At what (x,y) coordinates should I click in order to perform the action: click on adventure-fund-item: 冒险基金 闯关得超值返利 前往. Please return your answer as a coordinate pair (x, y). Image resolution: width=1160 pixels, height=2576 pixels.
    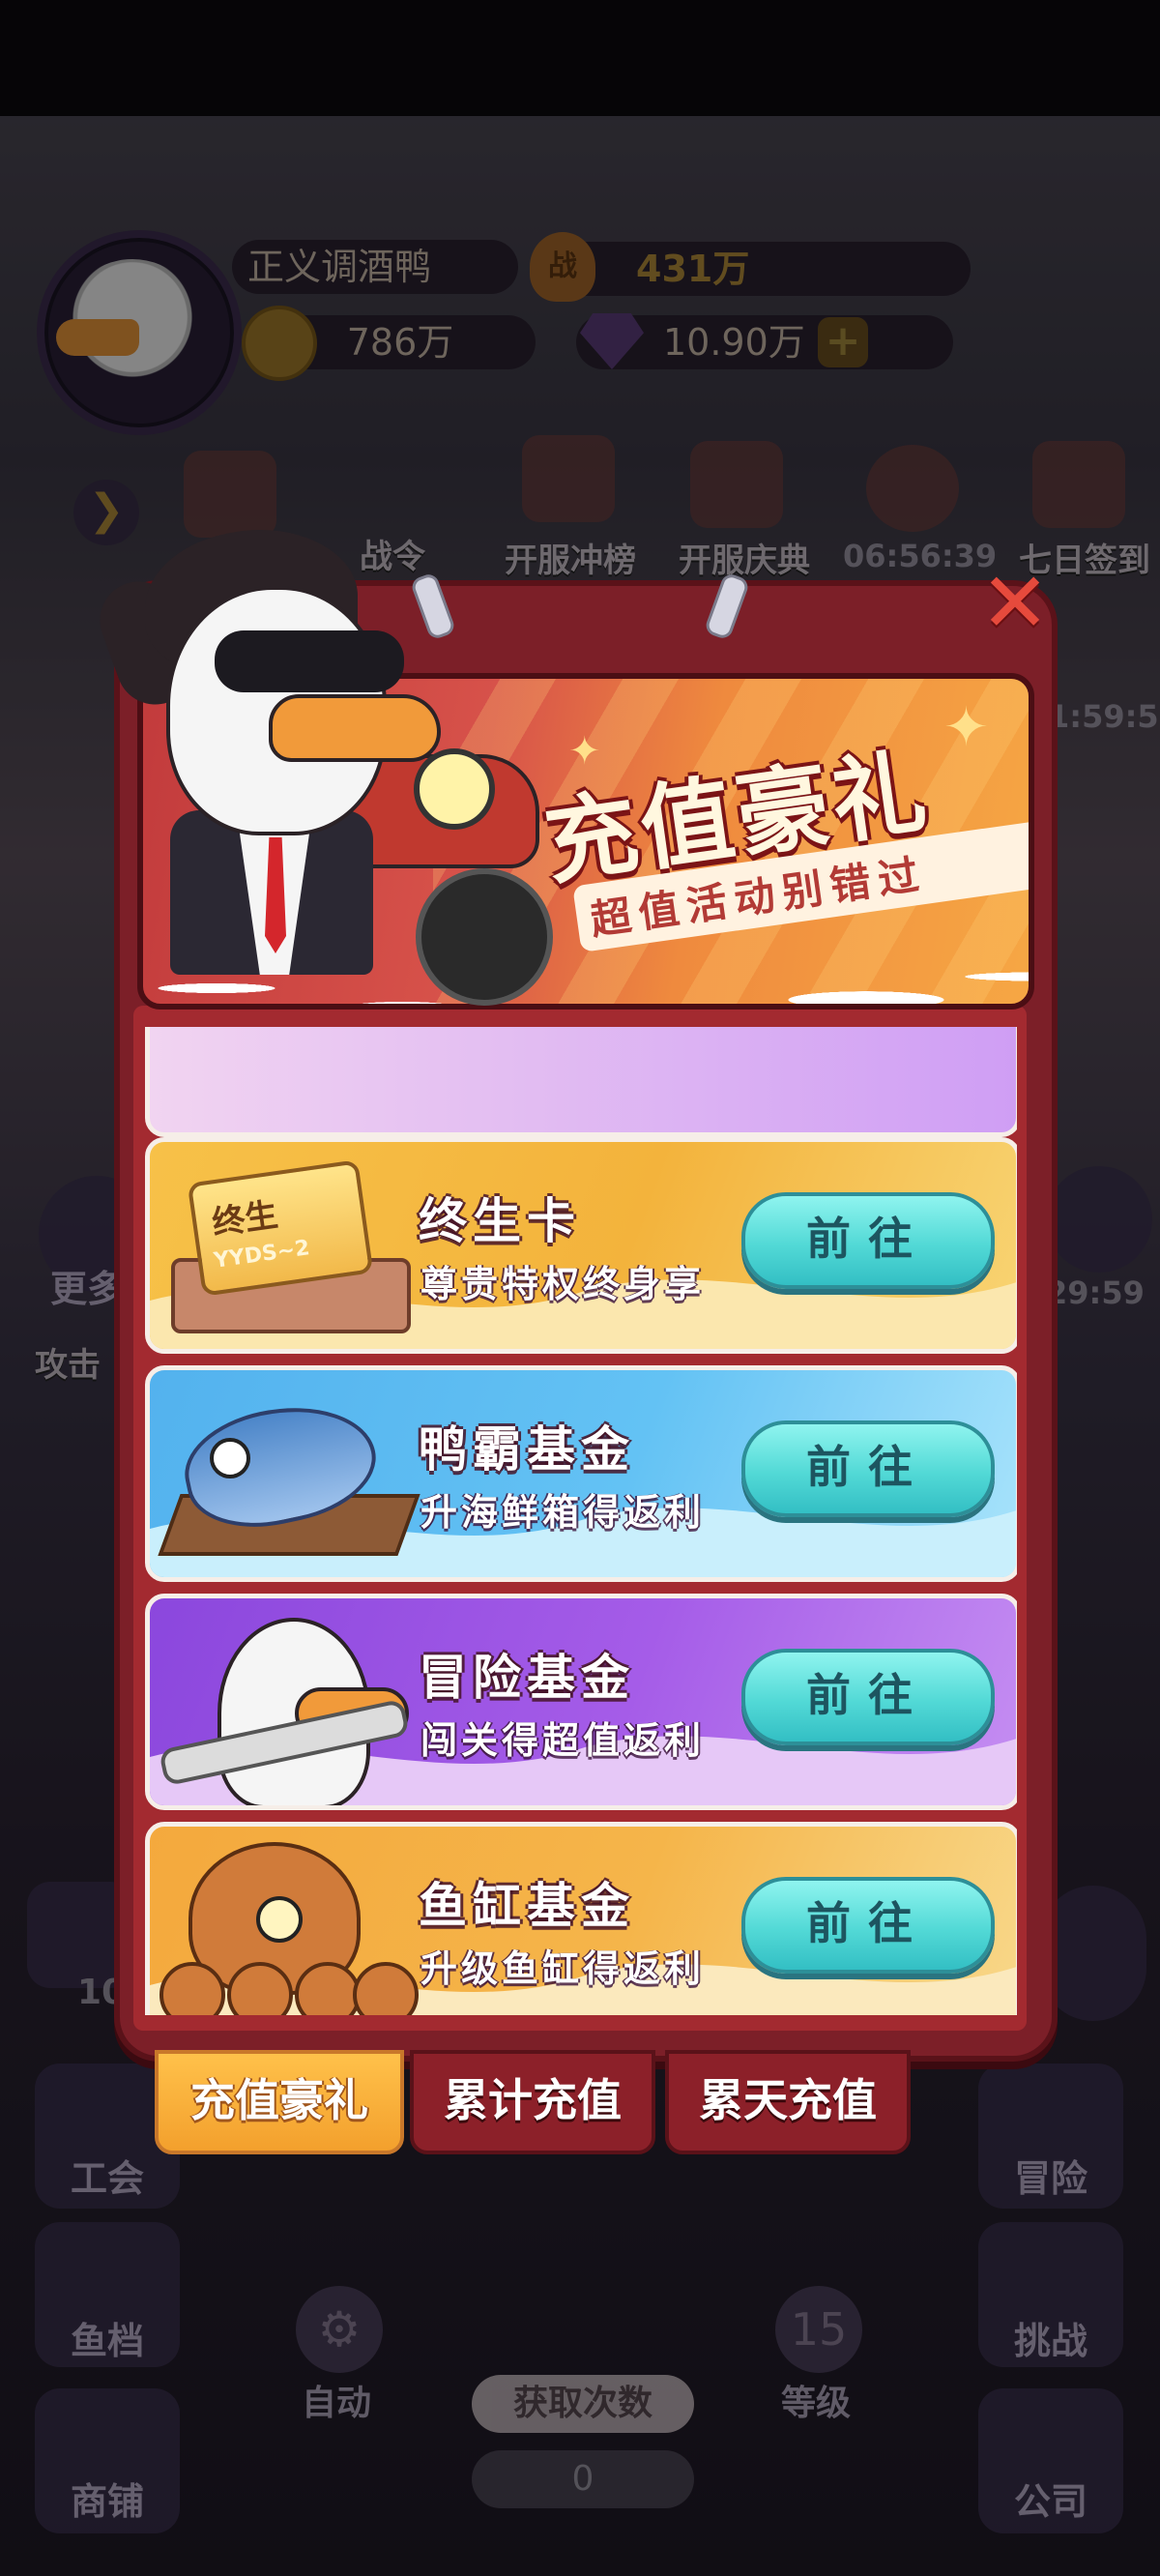
    Looking at the image, I should click on (581, 1702).